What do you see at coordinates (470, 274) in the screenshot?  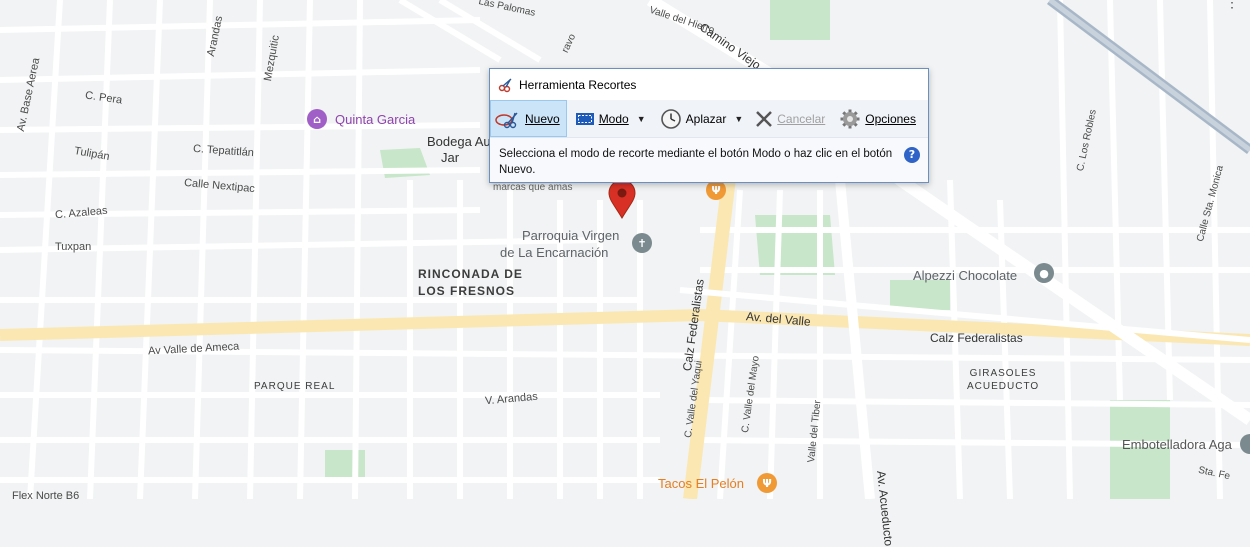 I see `neighborhood-line: RINCONADA DE` at bounding box center [470, 274].